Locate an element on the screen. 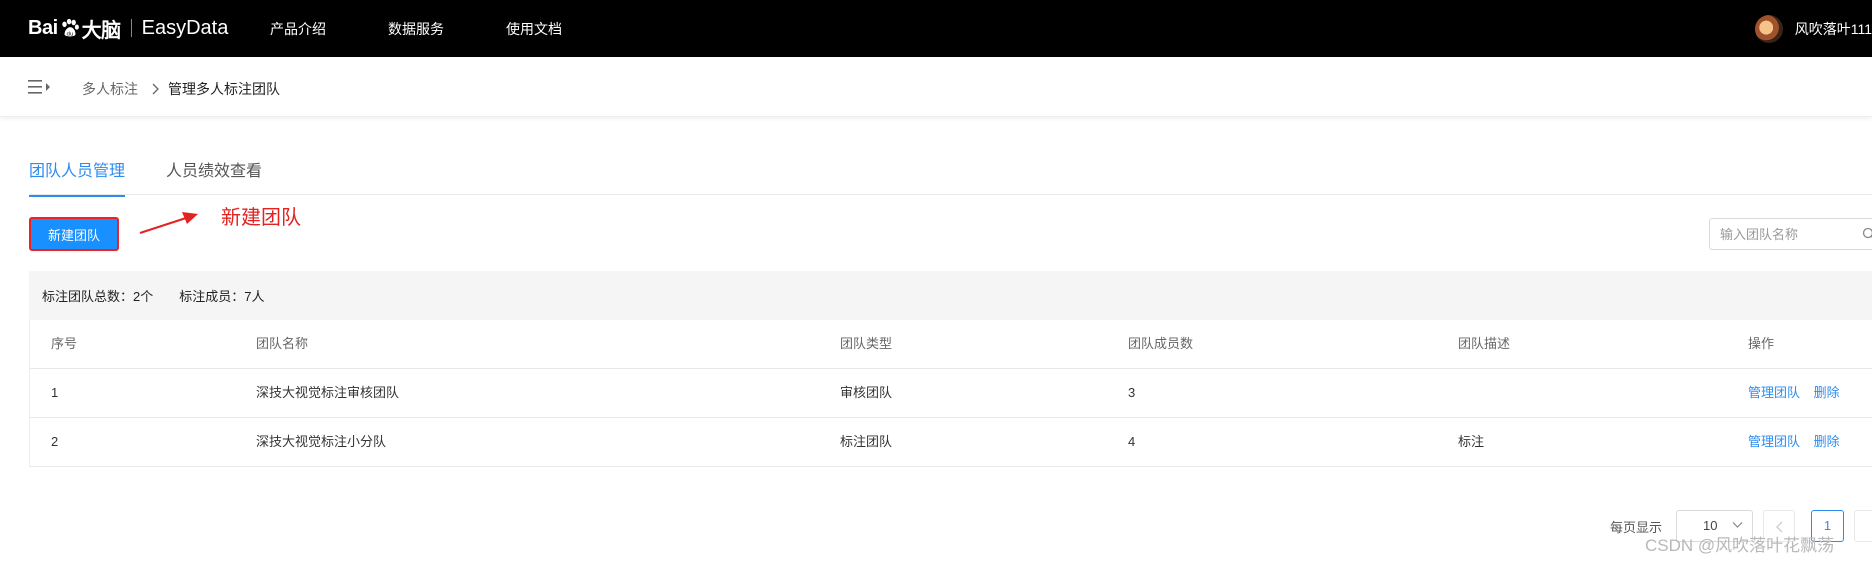 This screenshot has width=1872, height=564. team-summary: 标注团队总数：2个 标注成员：7人 is located at coordinates (950, 295).